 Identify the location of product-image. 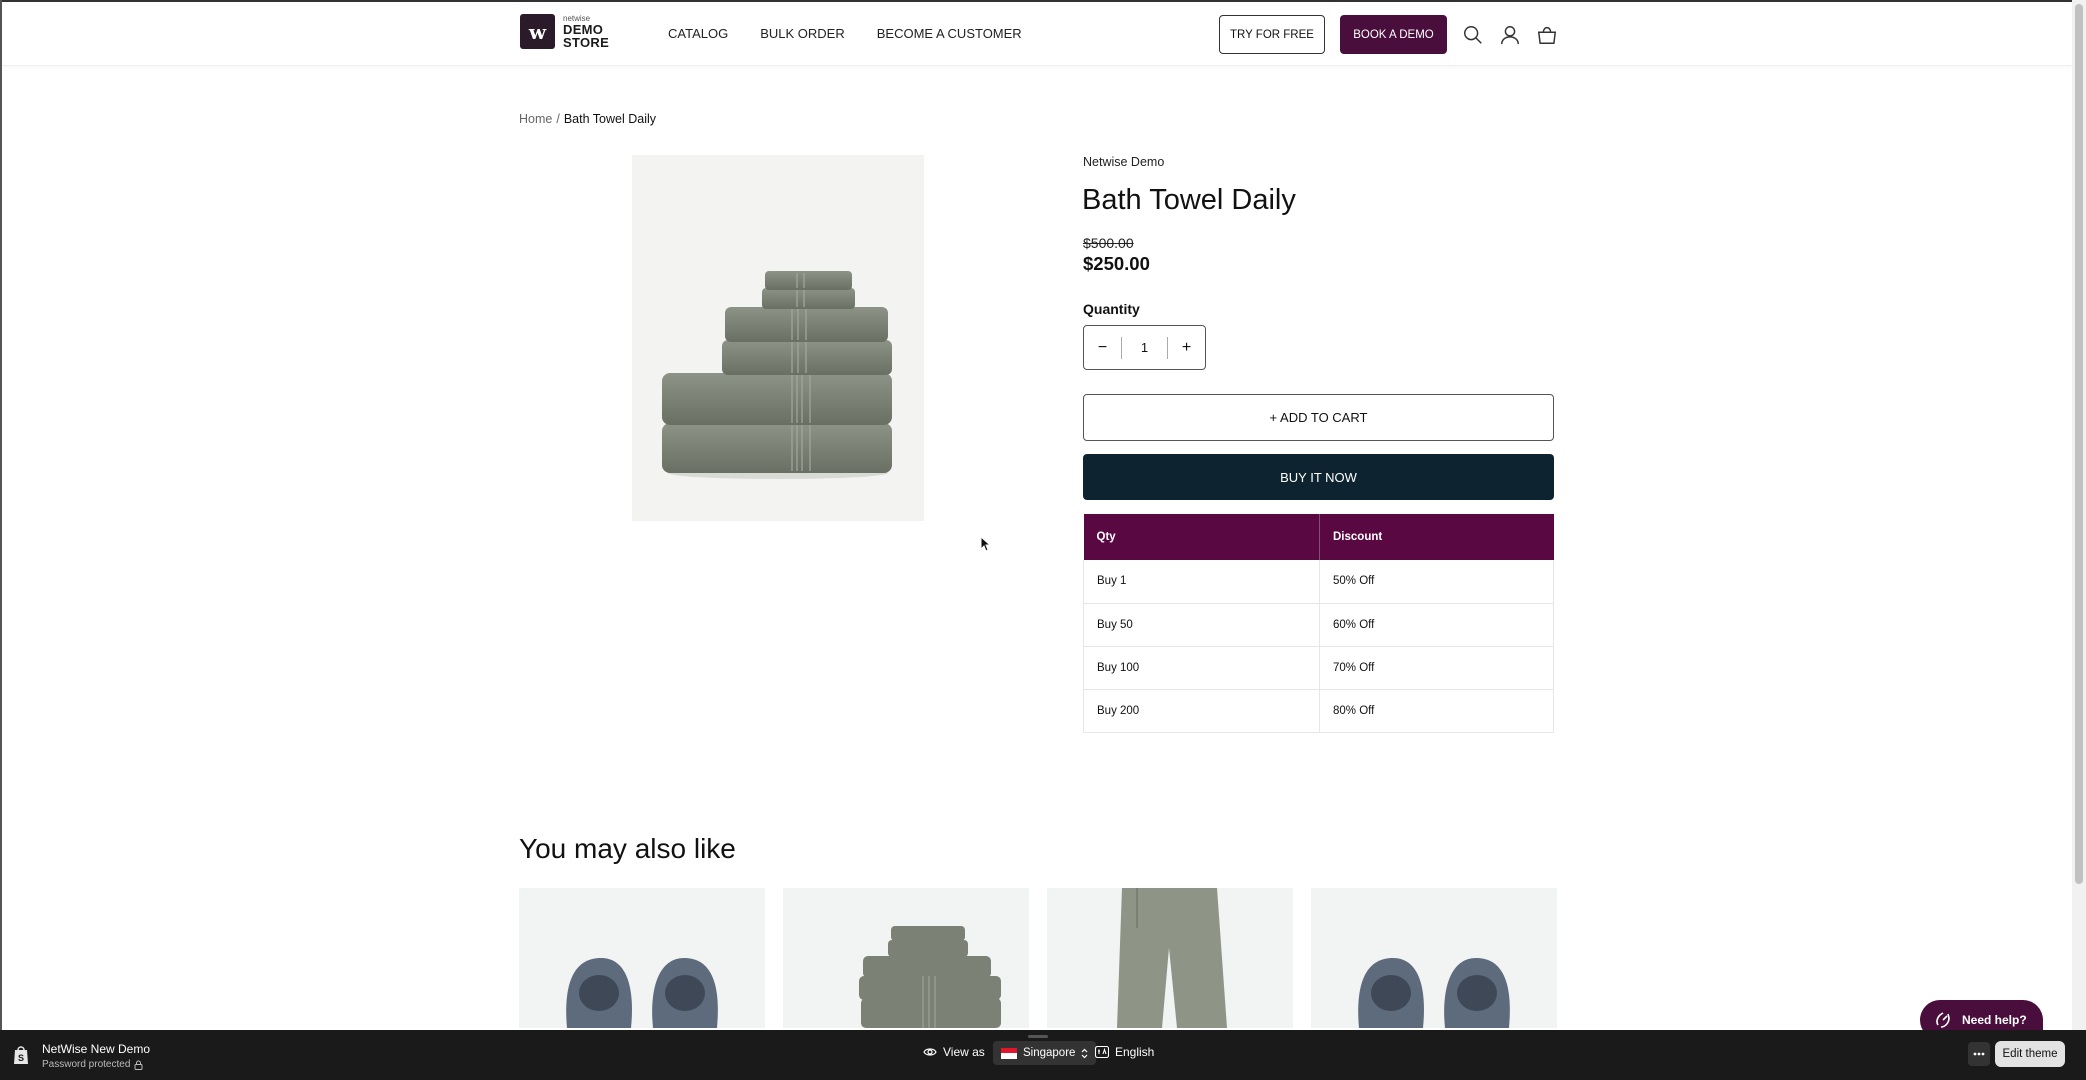
(778, 338).